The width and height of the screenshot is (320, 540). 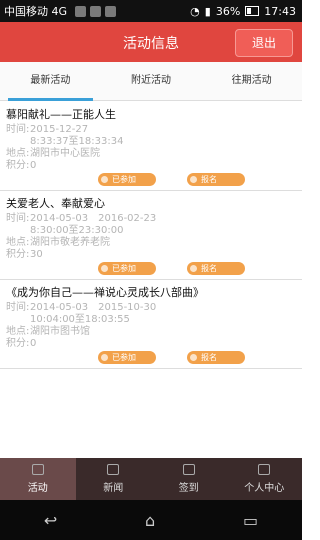 I want to click on home-icon: ⌂, so click(x=150, y=520).